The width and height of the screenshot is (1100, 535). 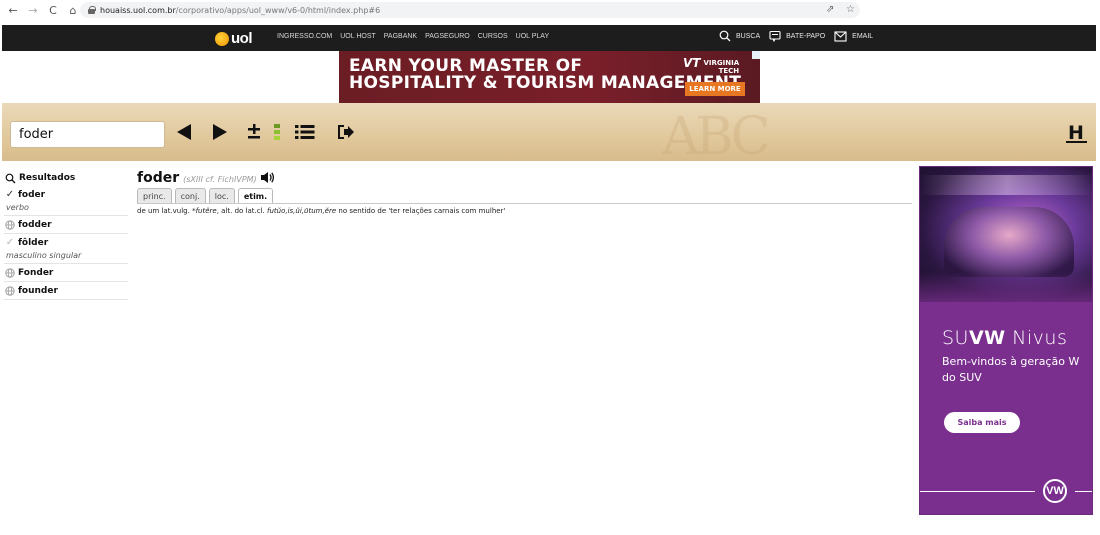 I want to click on tabs-divider, so click(x=524, y=203).